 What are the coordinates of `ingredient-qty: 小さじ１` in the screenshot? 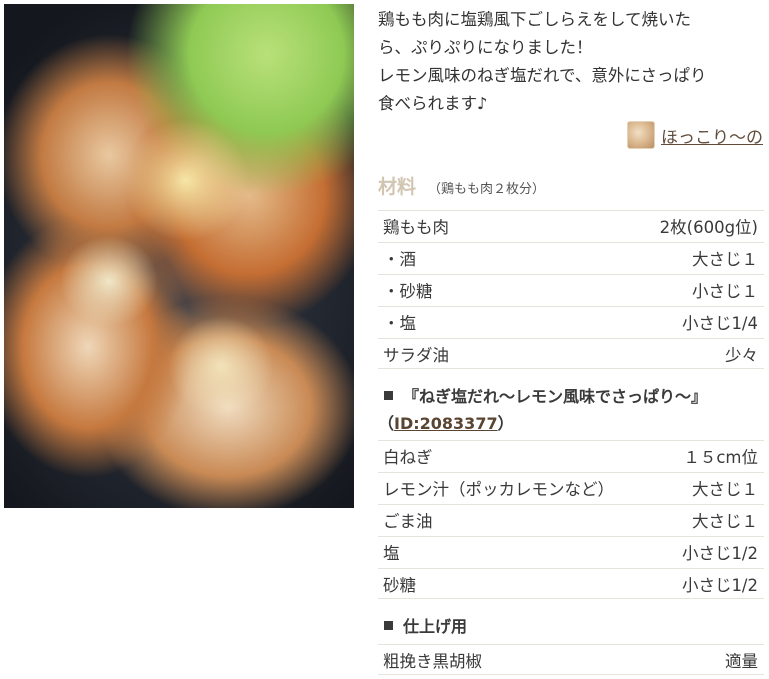 It's located at (725, 291).